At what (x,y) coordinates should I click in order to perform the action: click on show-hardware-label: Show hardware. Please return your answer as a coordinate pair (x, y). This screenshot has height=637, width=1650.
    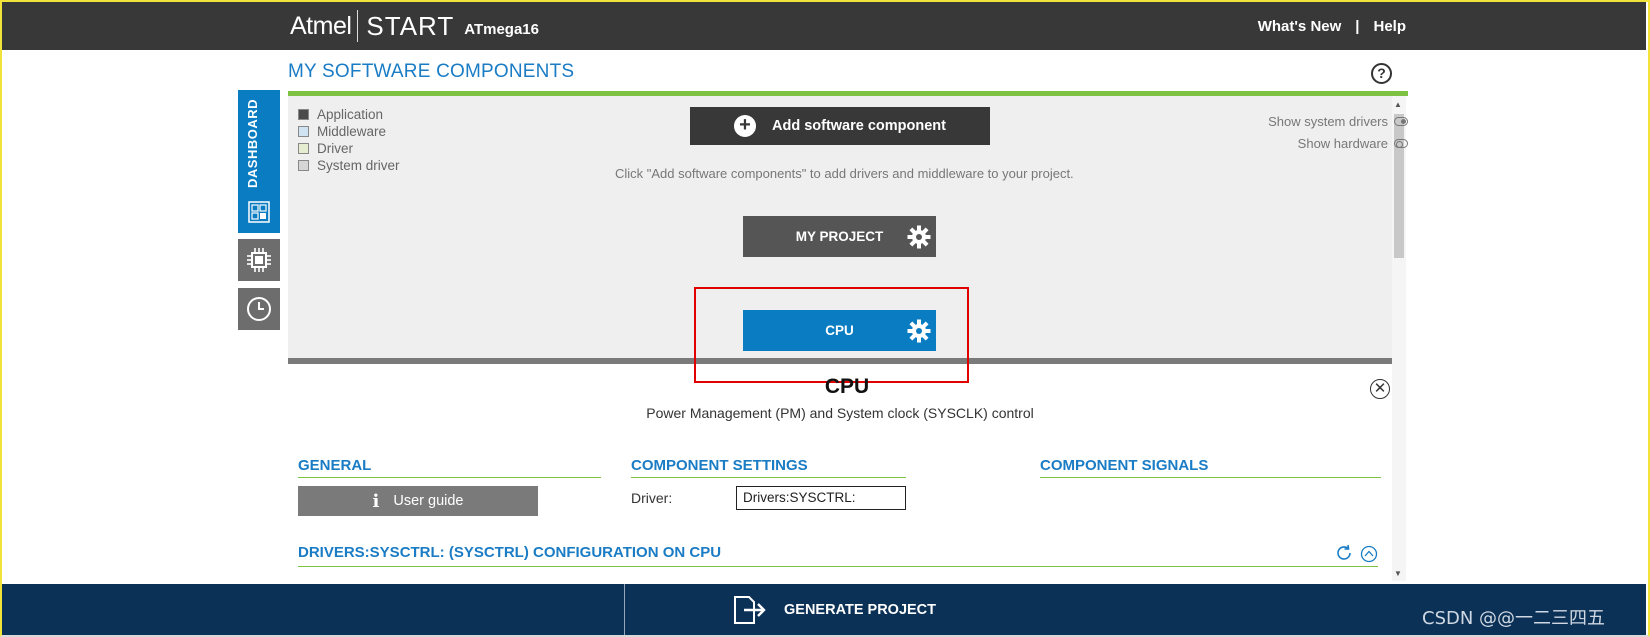
    Looking at the image, I should click on (1342, 143).